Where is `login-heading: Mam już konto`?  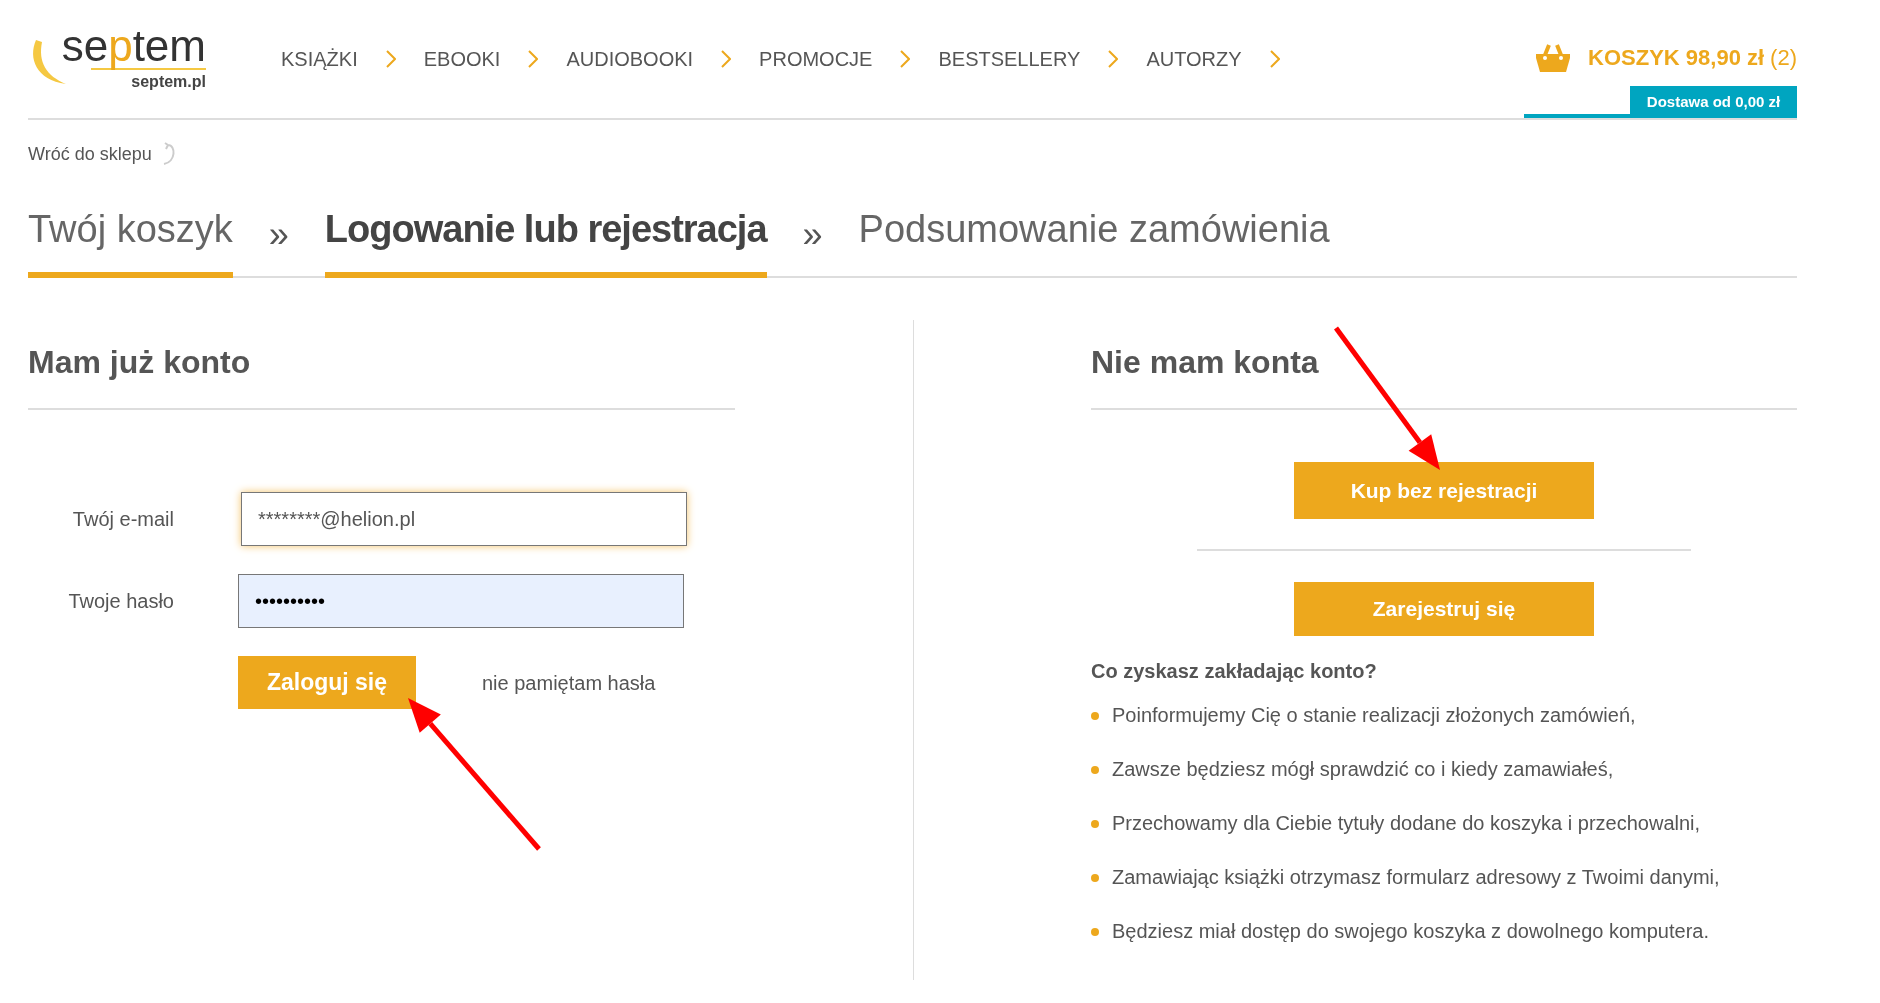 login-heading: Mam już konto is located at coordinates (381, 369).